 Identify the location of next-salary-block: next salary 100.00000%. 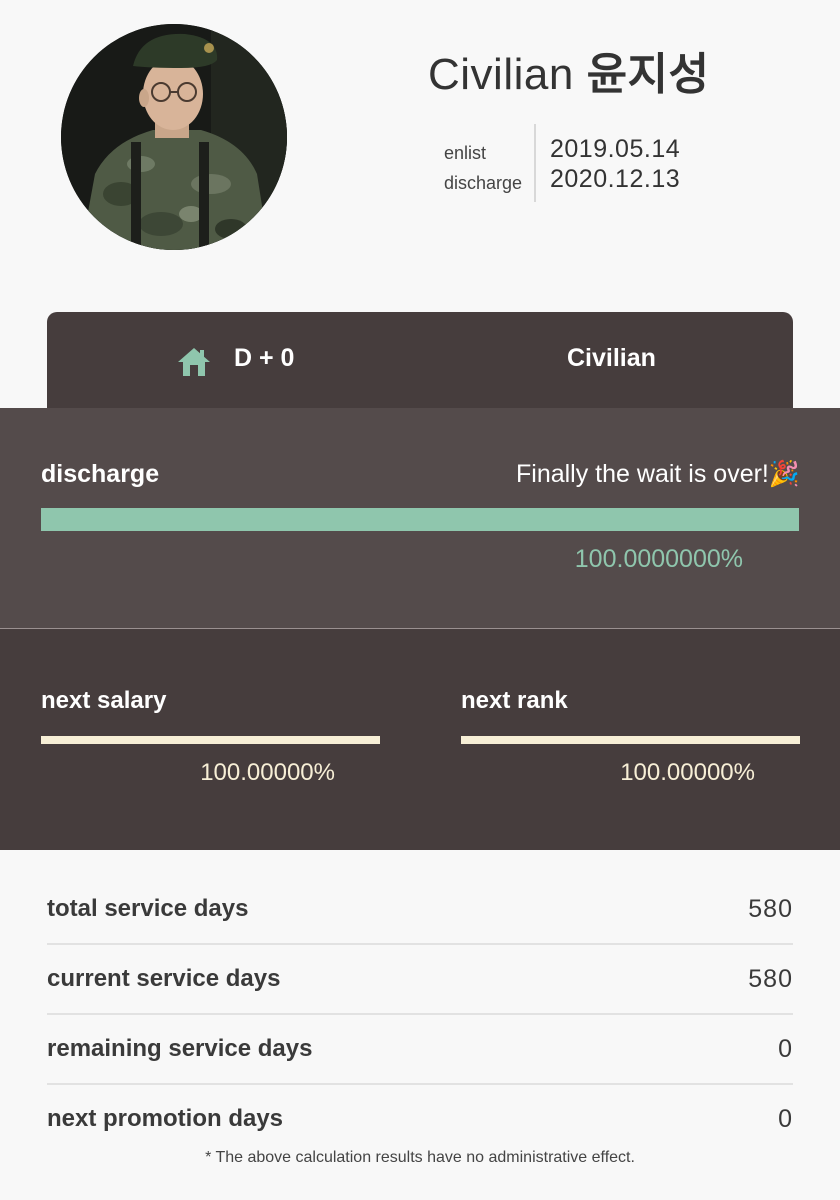
(210, 739).